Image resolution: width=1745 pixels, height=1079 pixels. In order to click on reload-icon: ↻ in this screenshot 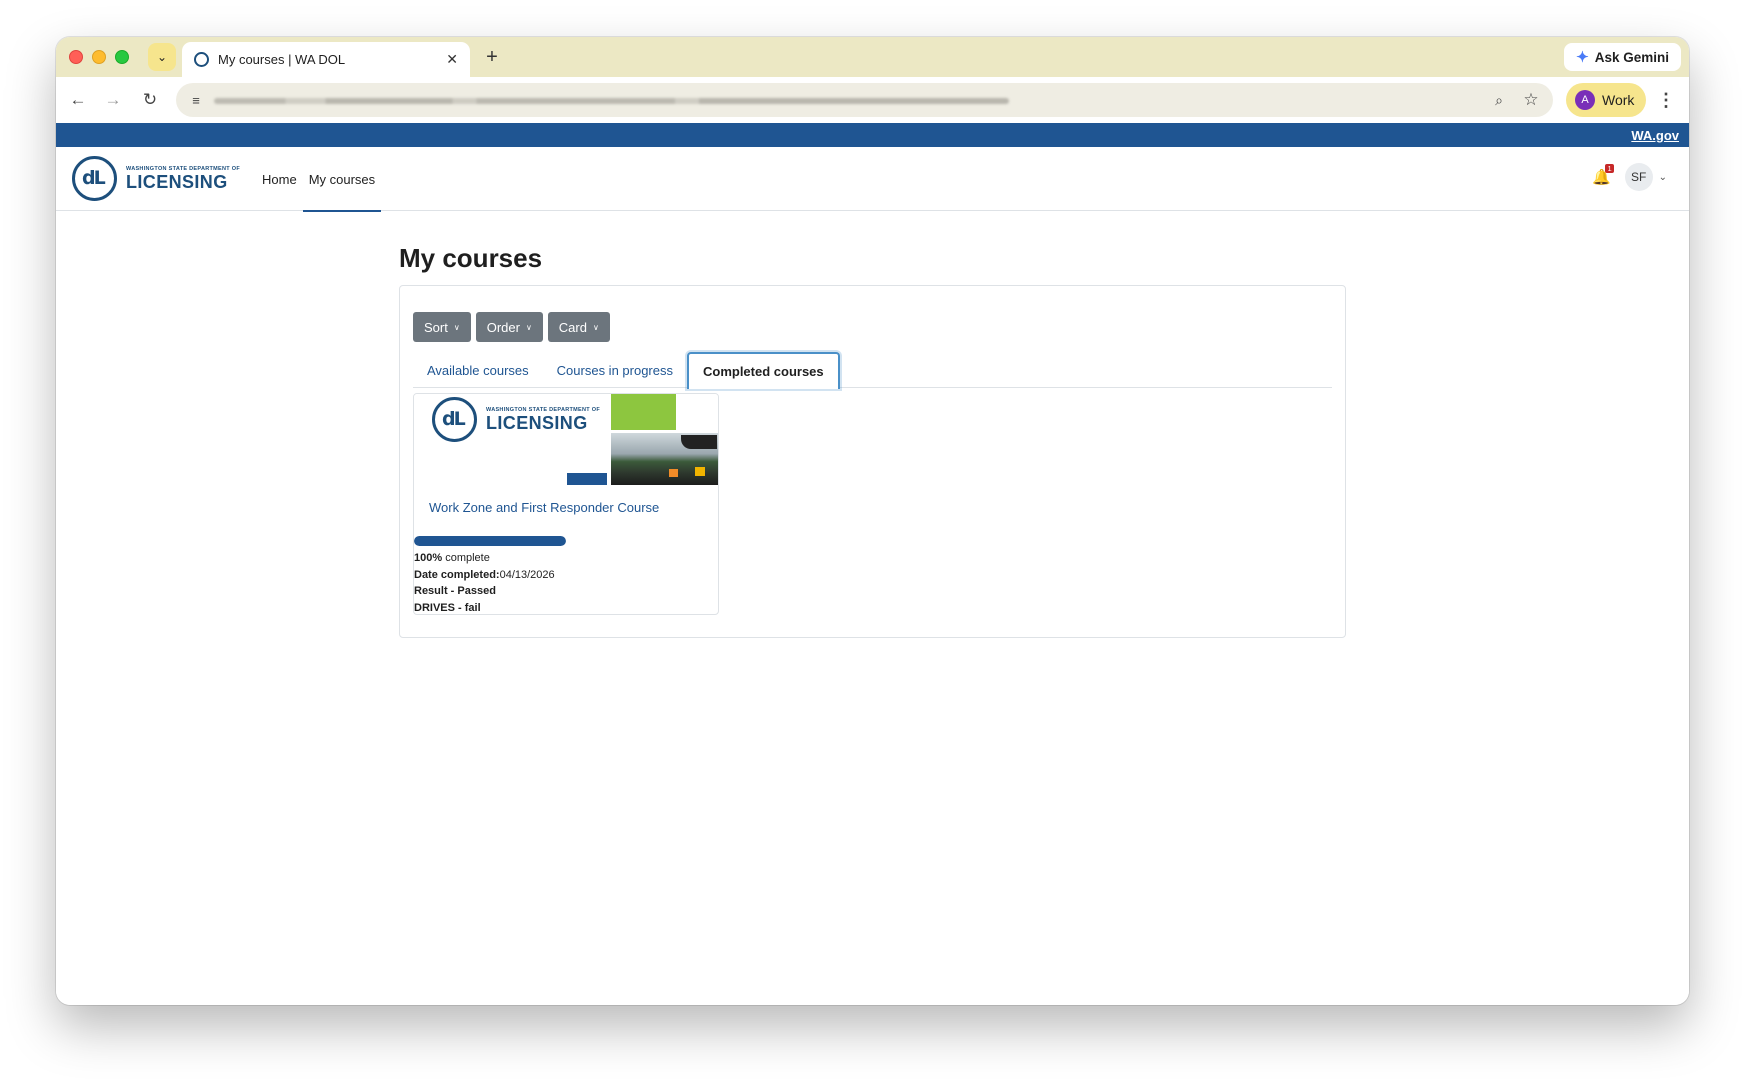, I will do `click(150, 100)`.